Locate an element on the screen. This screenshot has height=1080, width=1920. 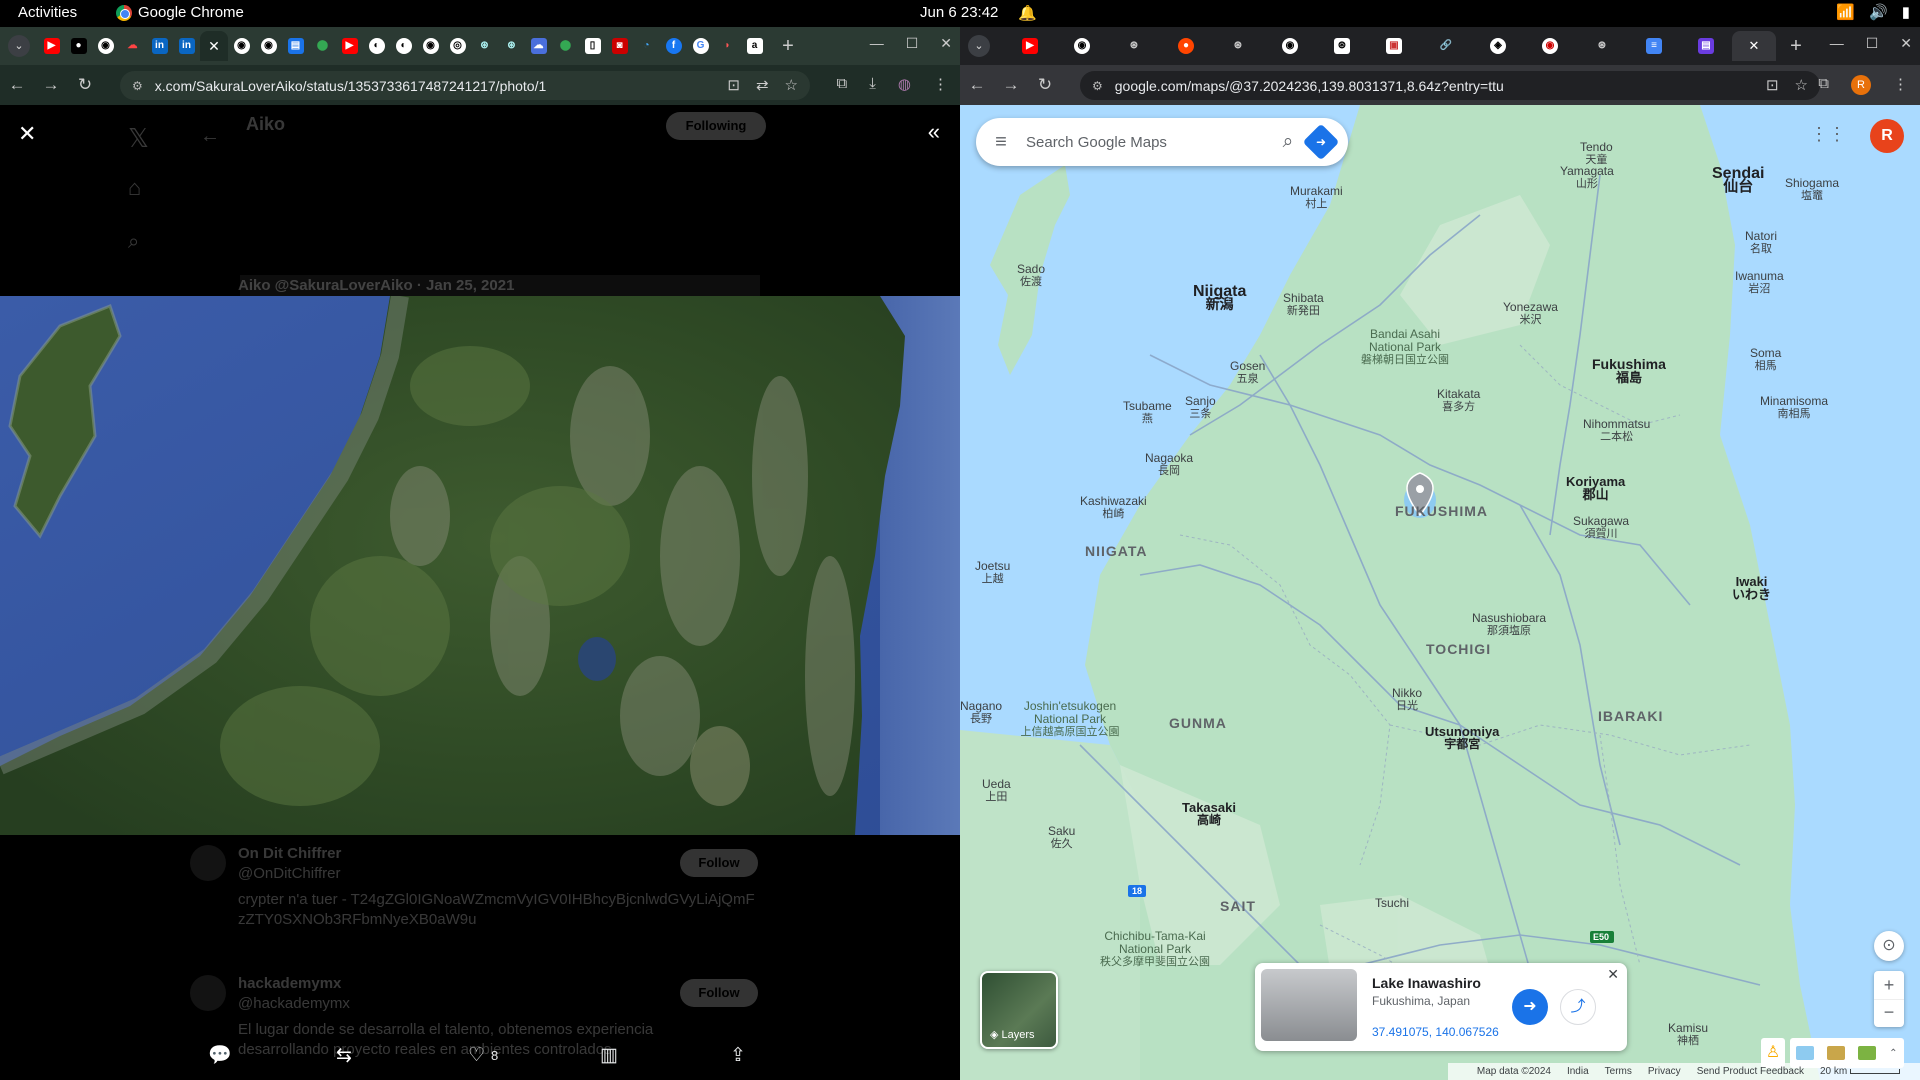
back-icon: ← is located at coordinates (977, 85).